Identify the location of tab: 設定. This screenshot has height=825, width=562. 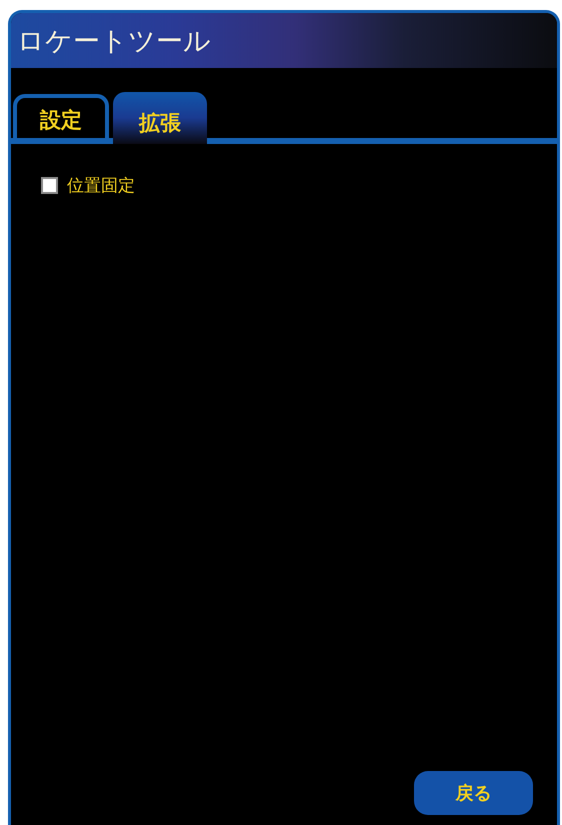
(61, 116).